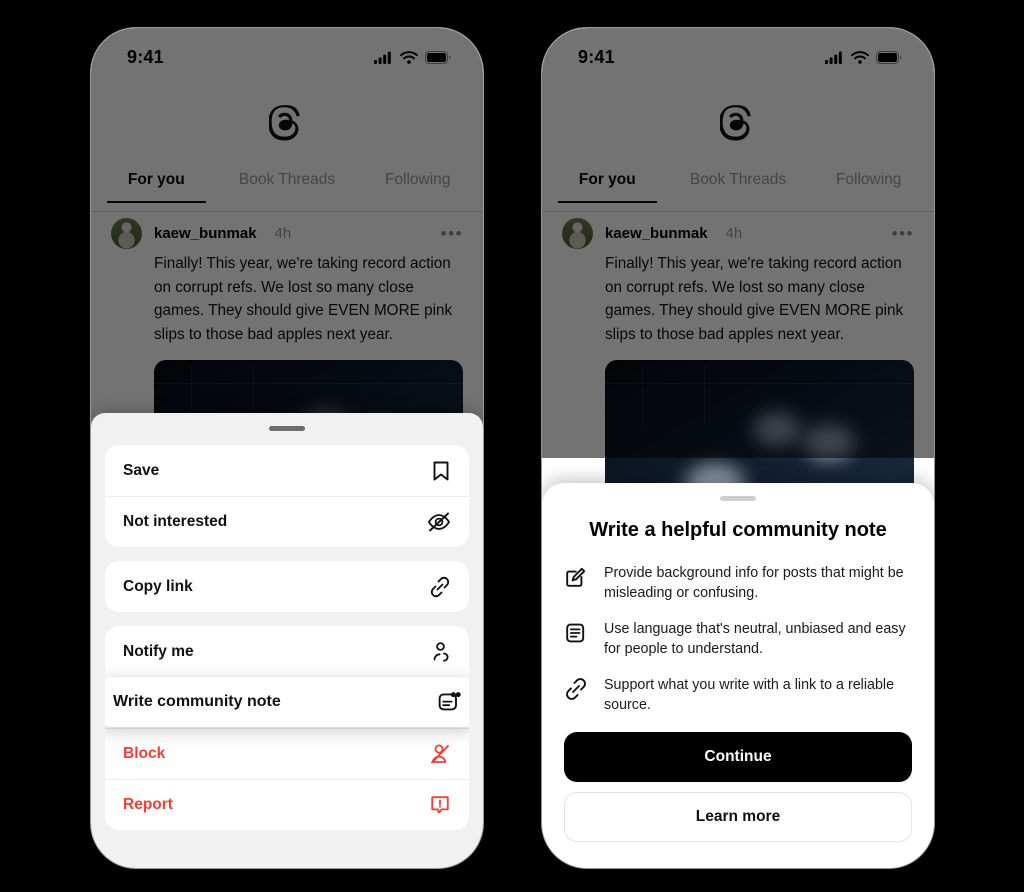 This screenshot has height=892, width=1024. I want to click on bookmark-icon, so click(441, 471).